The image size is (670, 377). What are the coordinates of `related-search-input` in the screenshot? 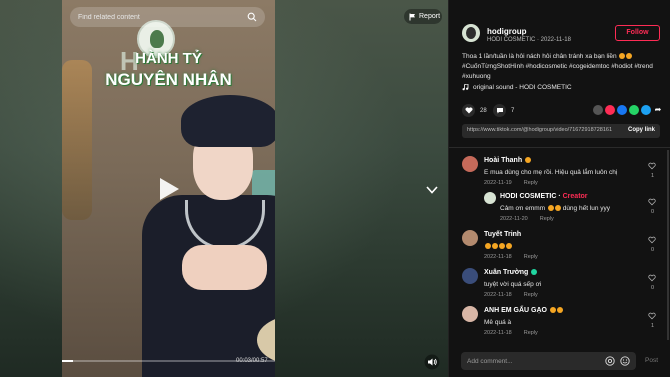 It's located at (158, 17).